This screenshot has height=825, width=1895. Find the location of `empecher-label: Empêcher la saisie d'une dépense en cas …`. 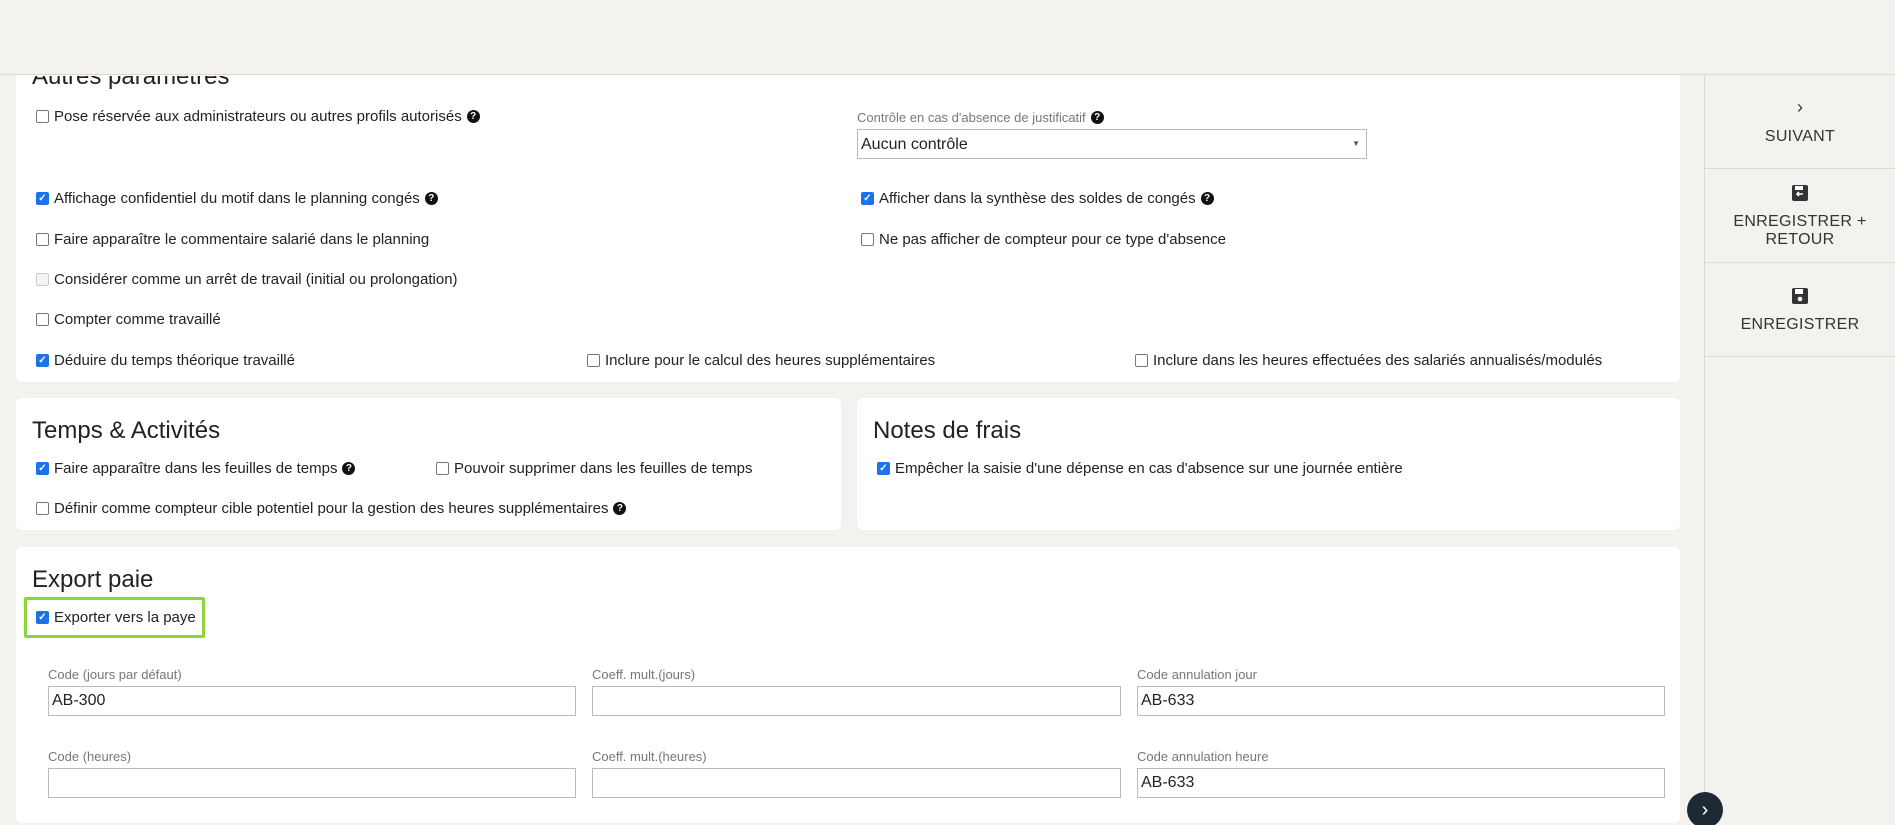

empecher-label: Empêcher la saisie d'une dépense en cas … is located at coordinates (1149, 468).